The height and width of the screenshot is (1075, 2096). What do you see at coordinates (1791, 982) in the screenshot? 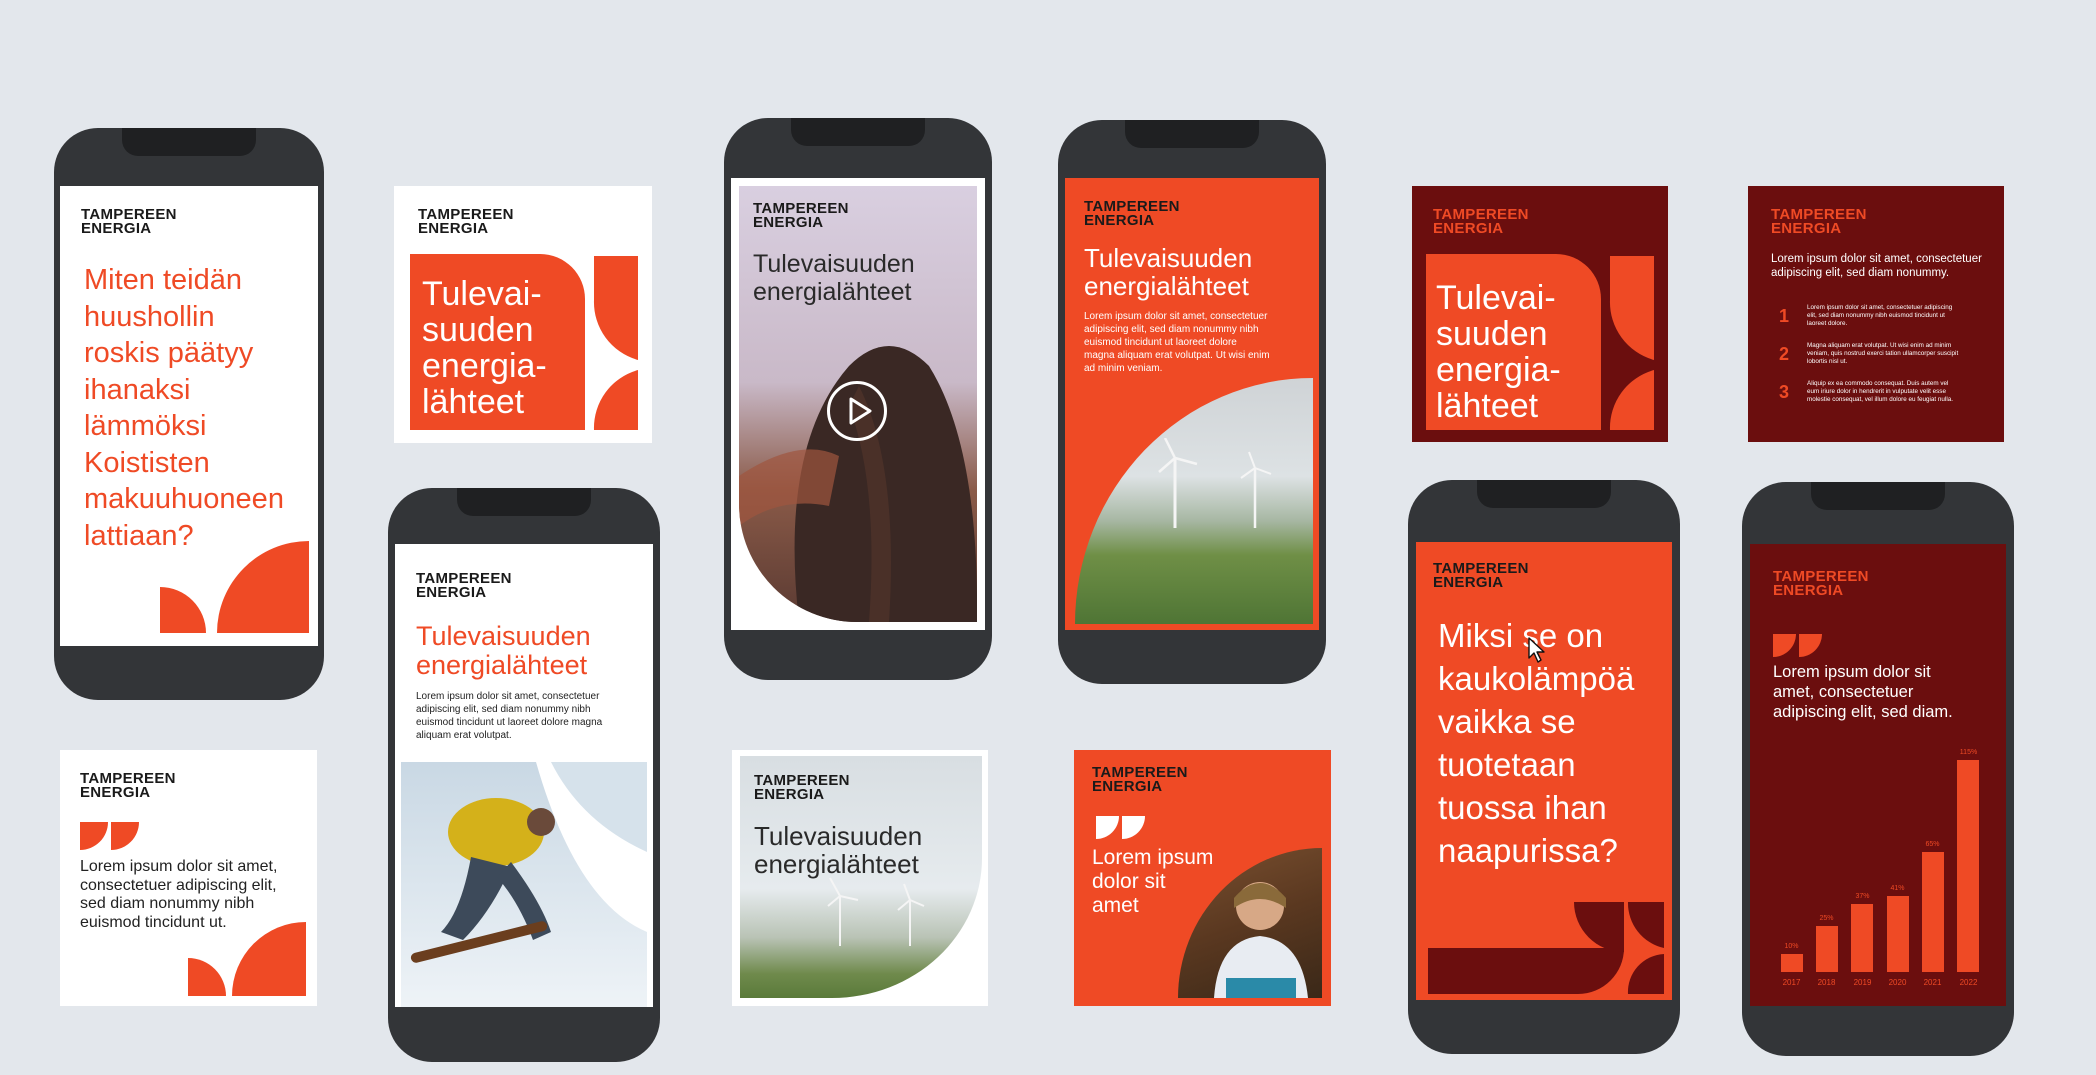
I see `chart-category-label: 2017` at bounding box center [1791, 982].